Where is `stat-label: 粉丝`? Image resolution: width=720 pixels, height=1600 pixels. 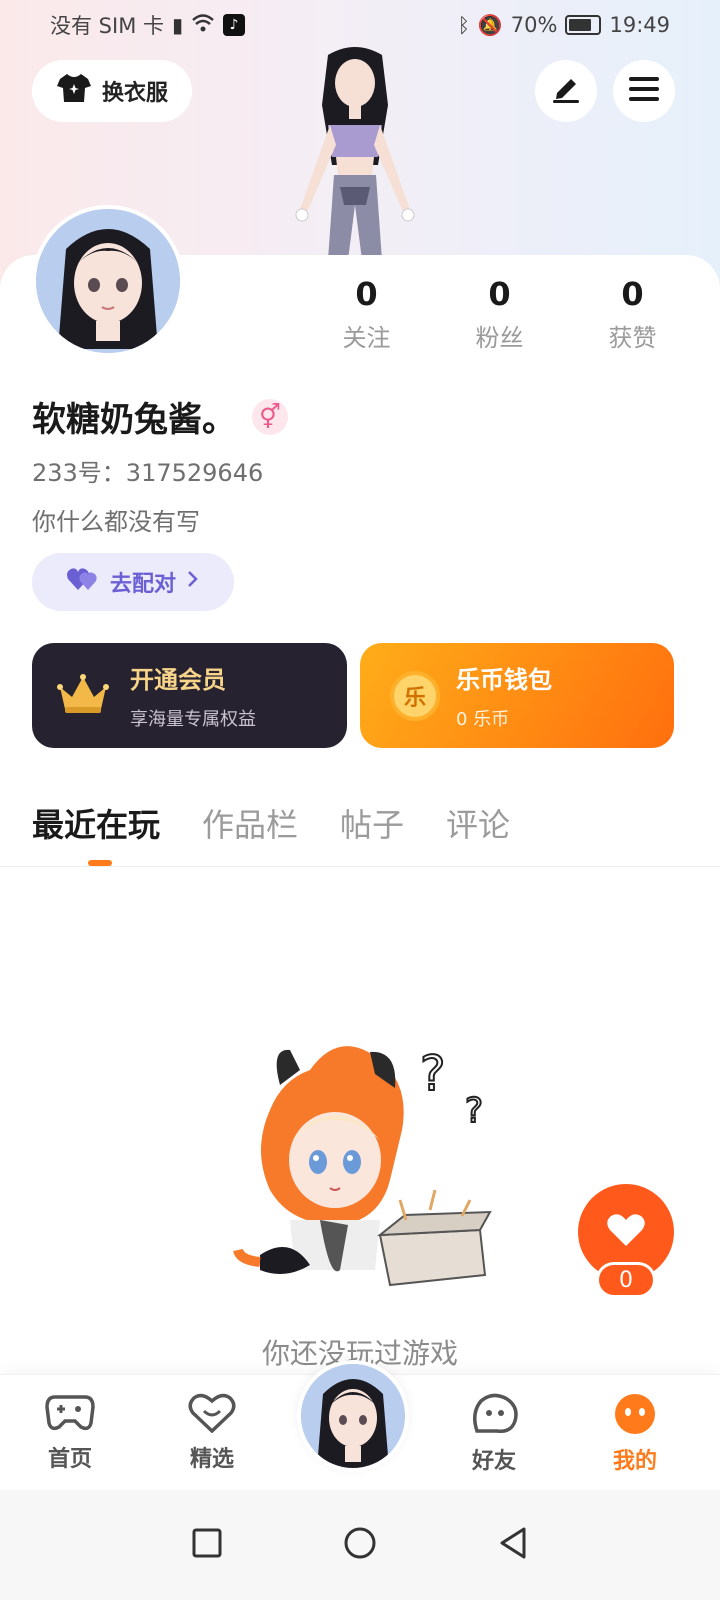 stat-label: 粉丝 is located at coordinates (499, 338).